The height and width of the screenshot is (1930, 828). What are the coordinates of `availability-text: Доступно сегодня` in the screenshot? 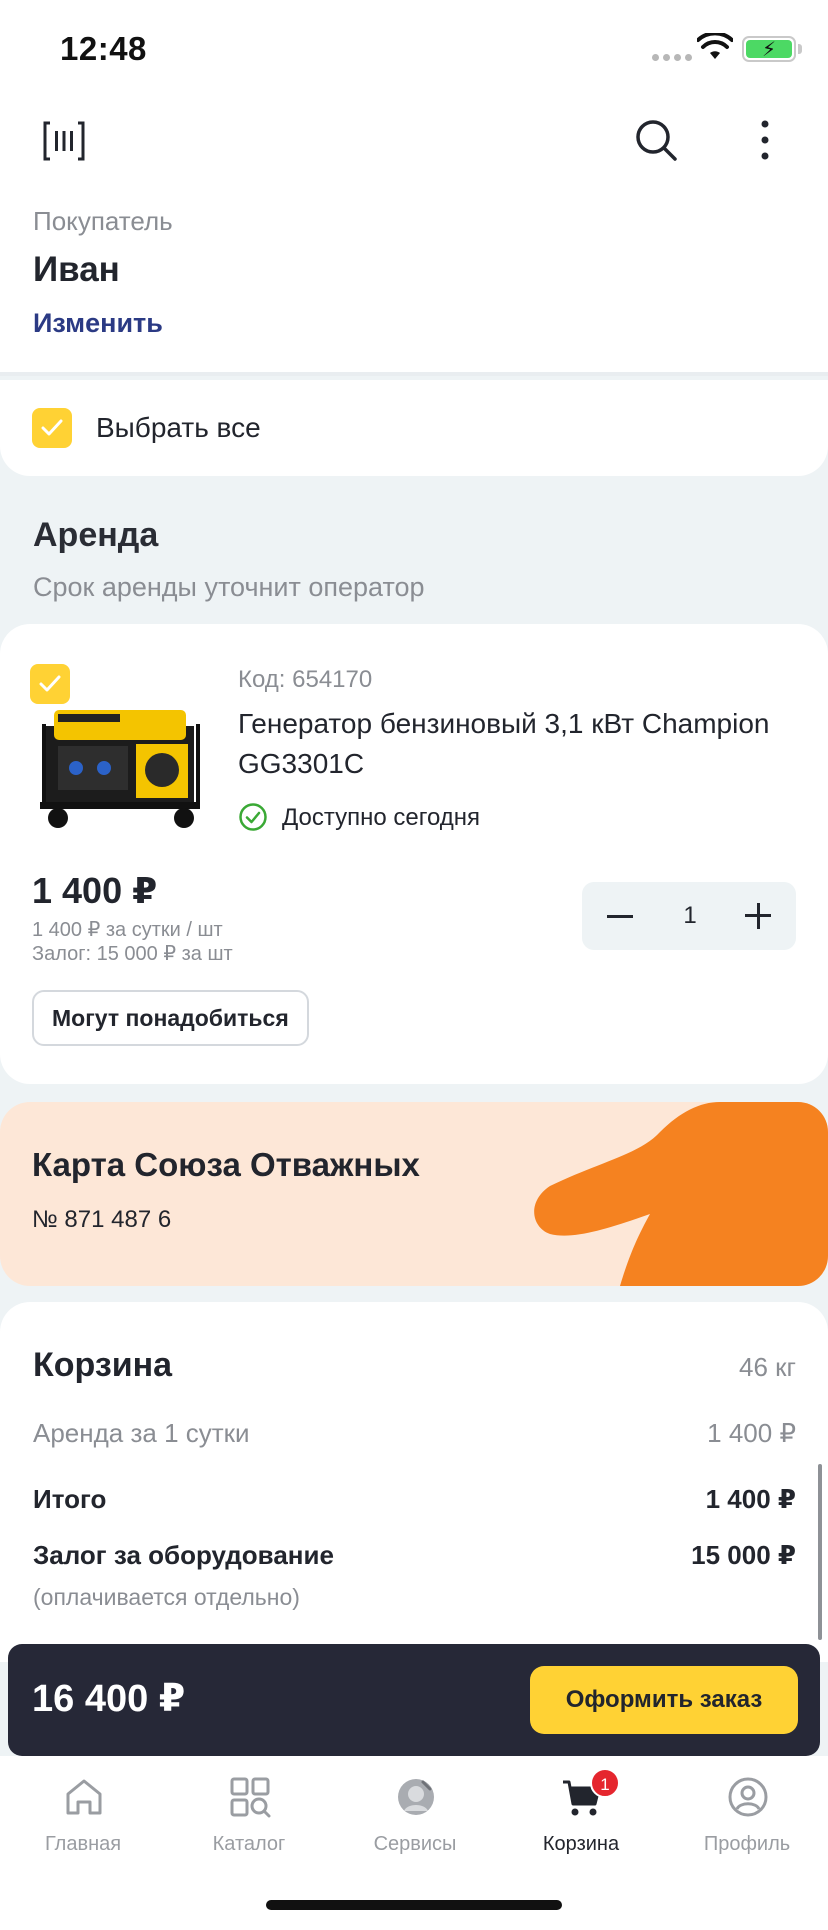 It's located at (381, 817).